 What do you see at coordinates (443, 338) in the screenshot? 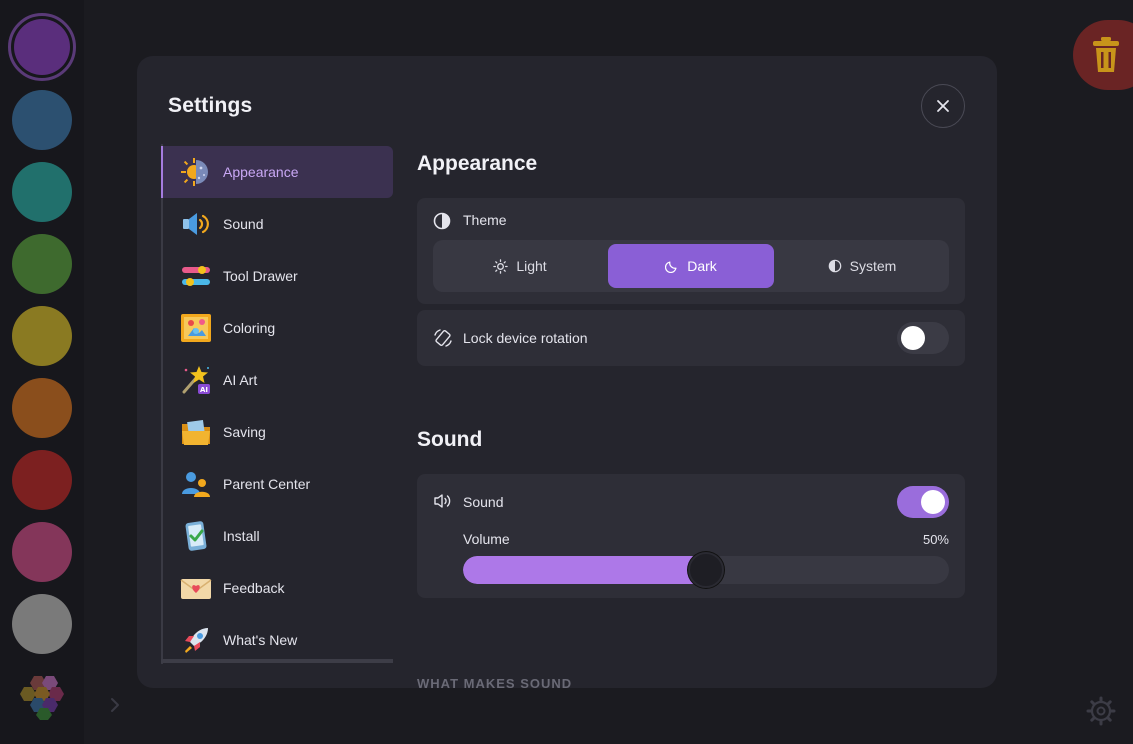
I see `rotate-device-icon` at bounding box center [443, 338].